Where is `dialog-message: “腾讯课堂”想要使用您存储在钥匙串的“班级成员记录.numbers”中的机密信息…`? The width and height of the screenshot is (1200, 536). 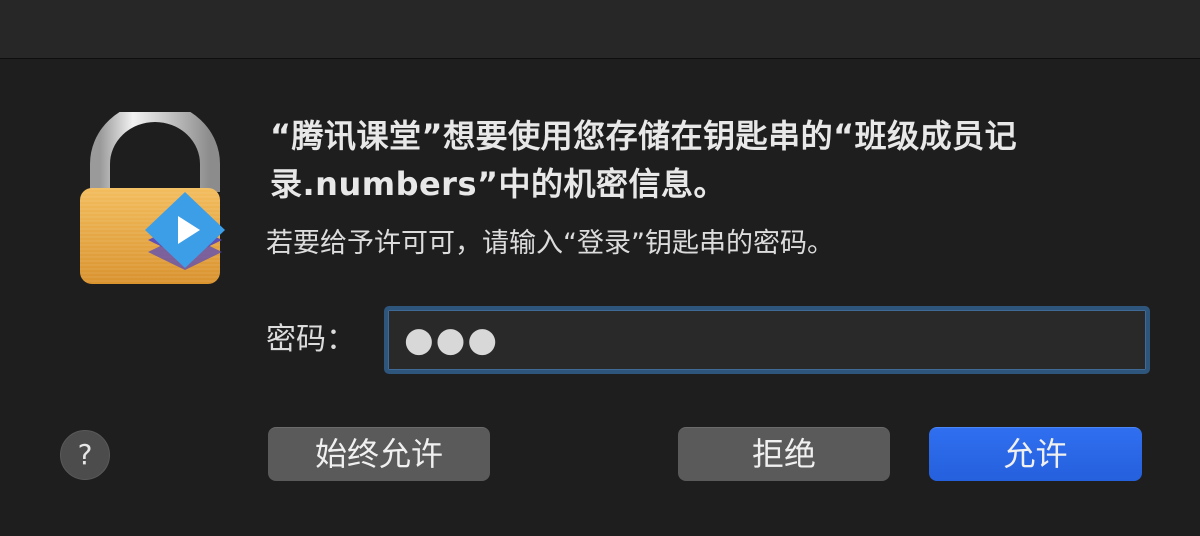
dialog-message: “腾讯课堂”想要使用您存储在钥匙串的“班级成员记录.numbers”中的机密信息… is located at coordinates (644, 160).